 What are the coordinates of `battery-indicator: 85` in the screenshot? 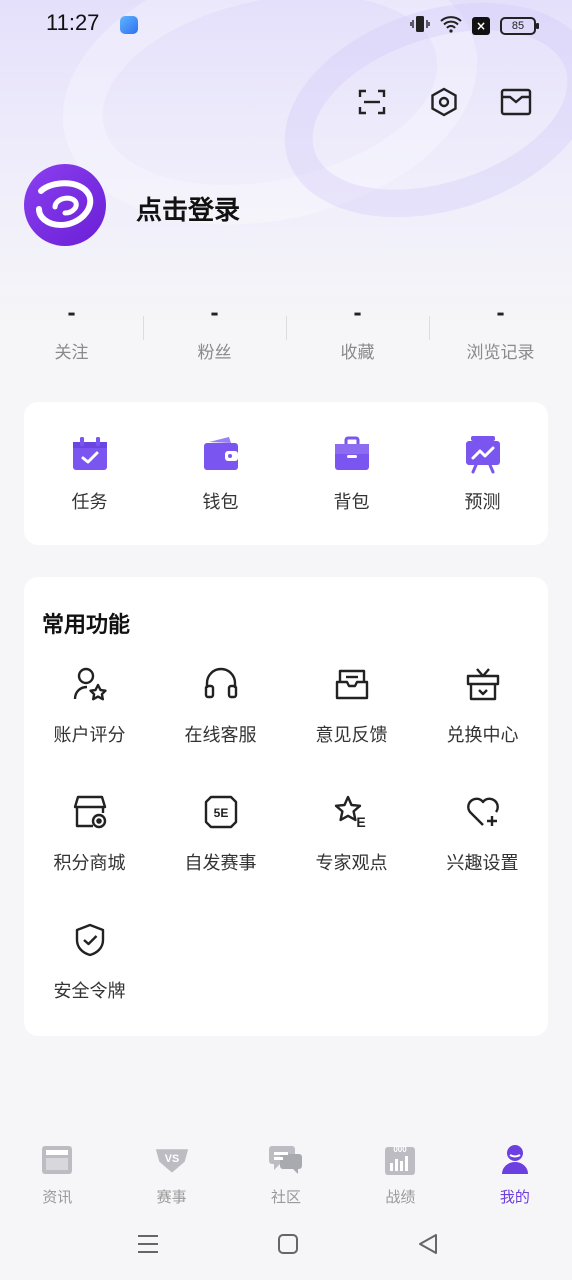 It's located at (519, 26).